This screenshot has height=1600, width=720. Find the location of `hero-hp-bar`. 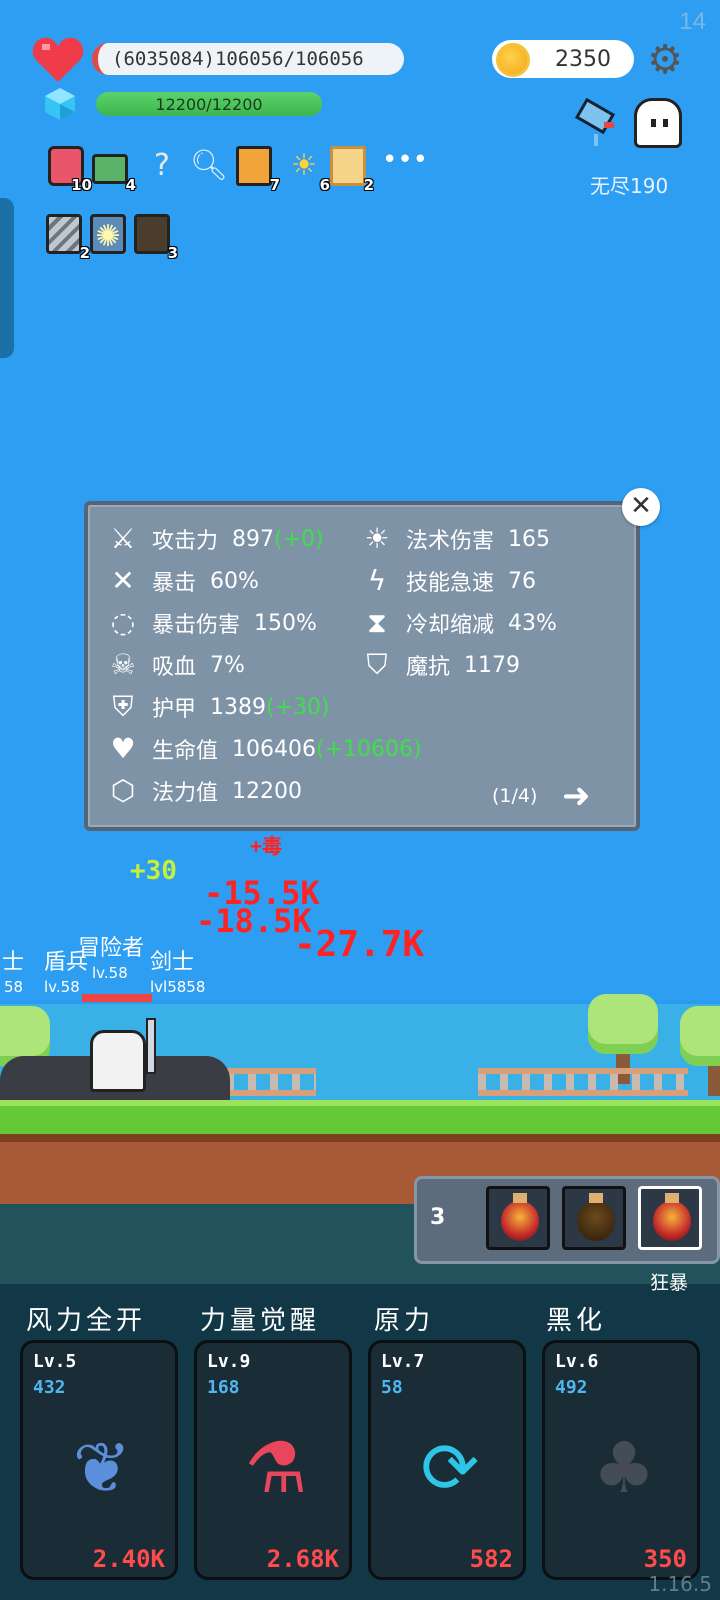

hero-hp-bar is located at coordinates (117, 998).